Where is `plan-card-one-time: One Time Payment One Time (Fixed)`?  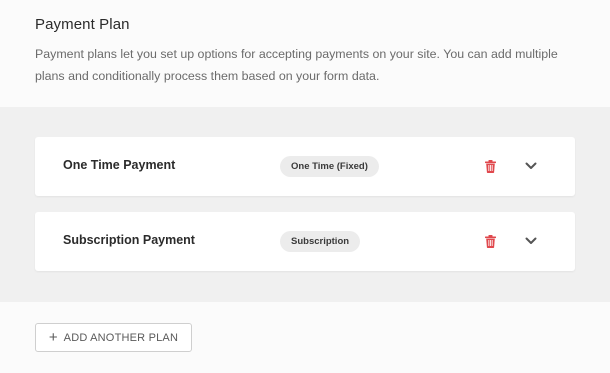 plan-card-one-time: One Time Payment One Time (Fixed) is located at coordinates (305, 166).